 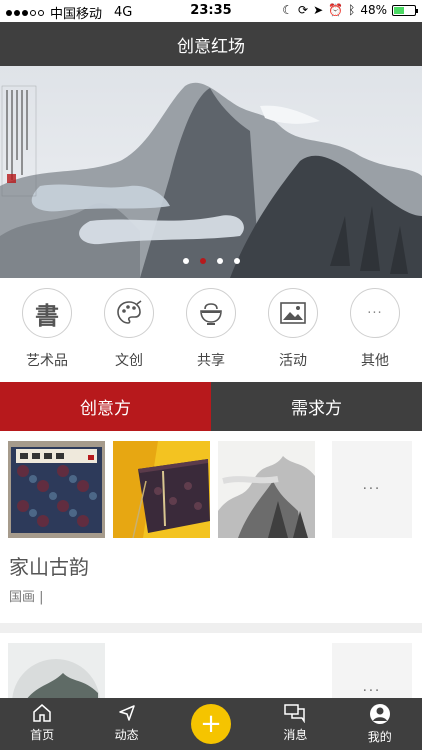 I want to click on category-artwork: 書 艺术品, so click(x=47, y=335).